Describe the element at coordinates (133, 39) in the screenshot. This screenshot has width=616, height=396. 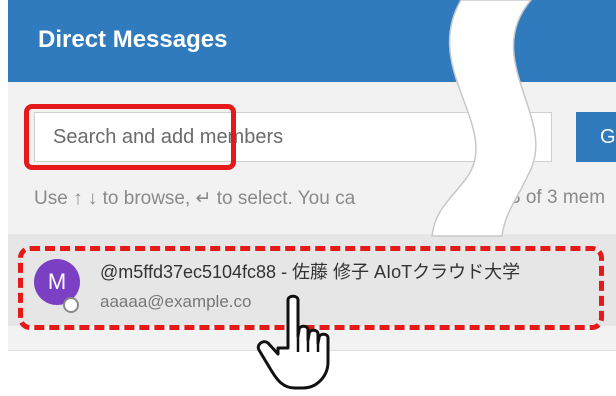
I see `dialog-title: Direct Messages` at that location.